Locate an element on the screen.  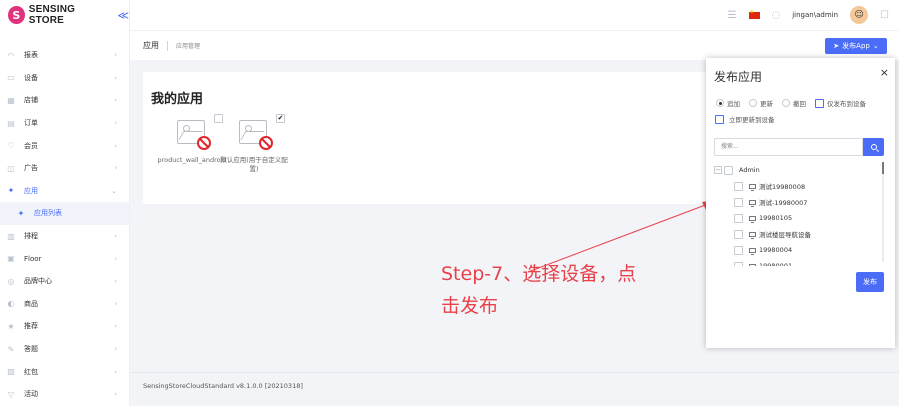
close-icon: × is located at coordinates (884, 72).